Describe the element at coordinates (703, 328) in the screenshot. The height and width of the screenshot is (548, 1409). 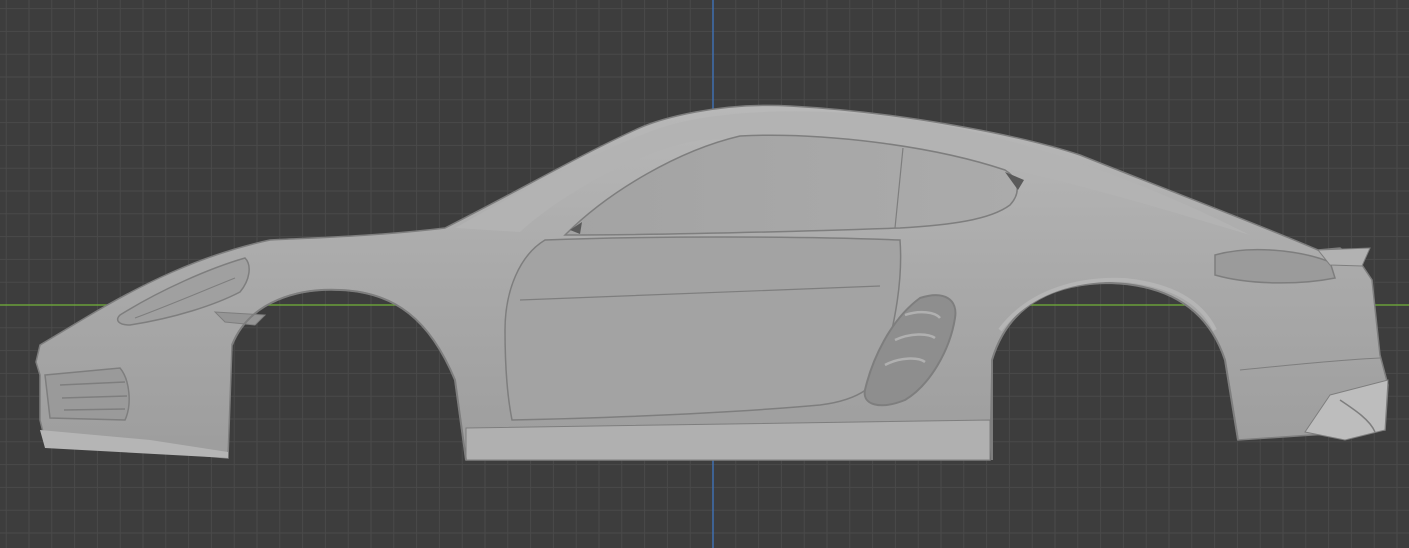
I see `door-panel` at that location.